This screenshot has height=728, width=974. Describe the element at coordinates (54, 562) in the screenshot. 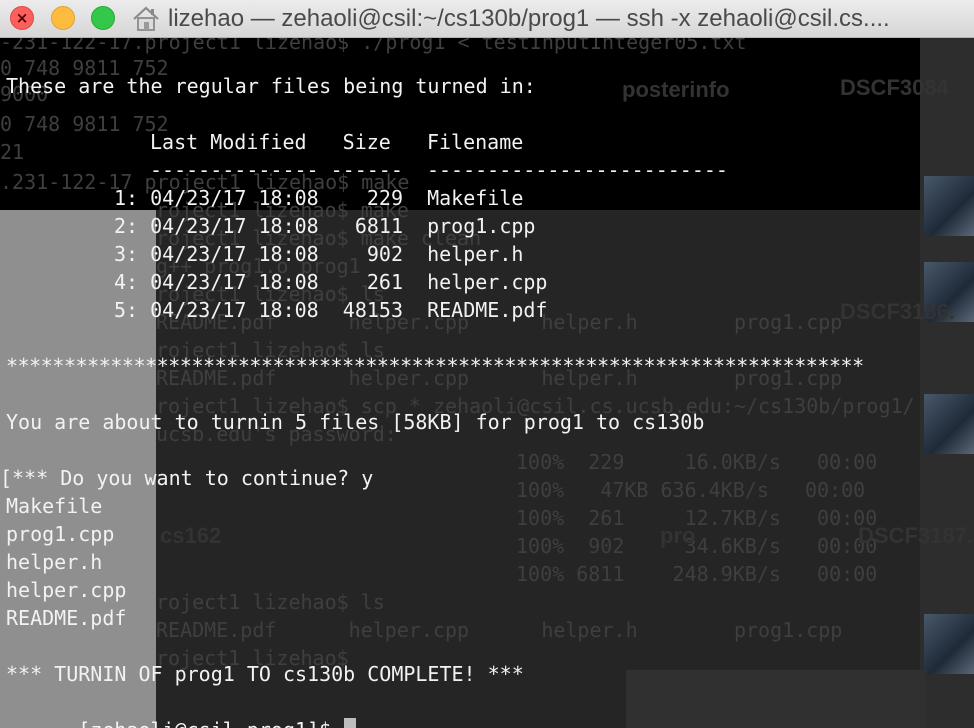

I see `listing-item: helper.h` at that location.